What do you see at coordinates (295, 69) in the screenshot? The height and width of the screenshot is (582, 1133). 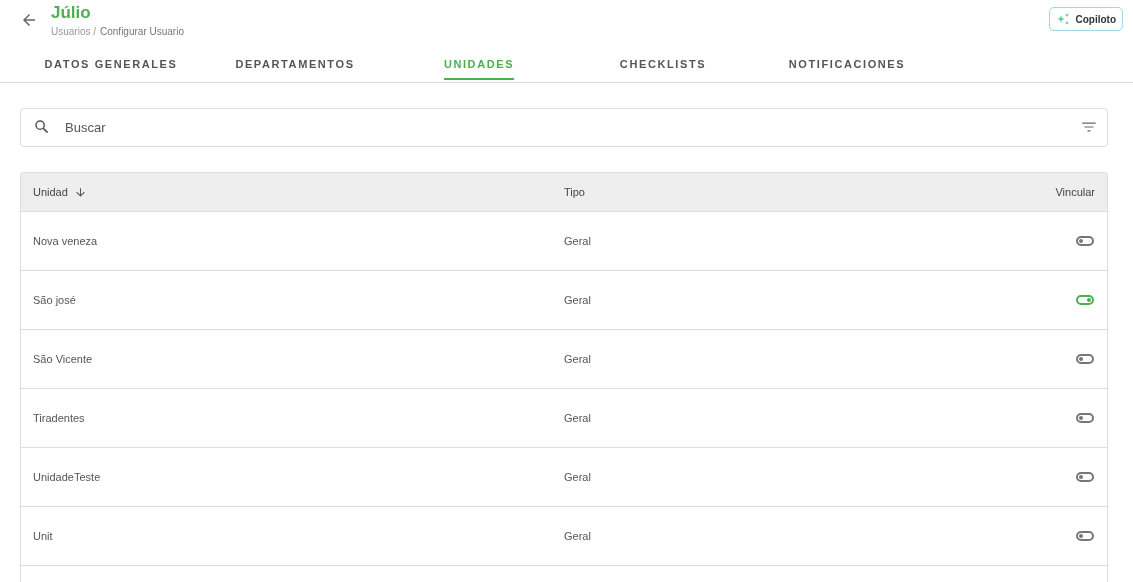 I see `tab: DEPARTAMENTOS` at bounding box center [295, 69].